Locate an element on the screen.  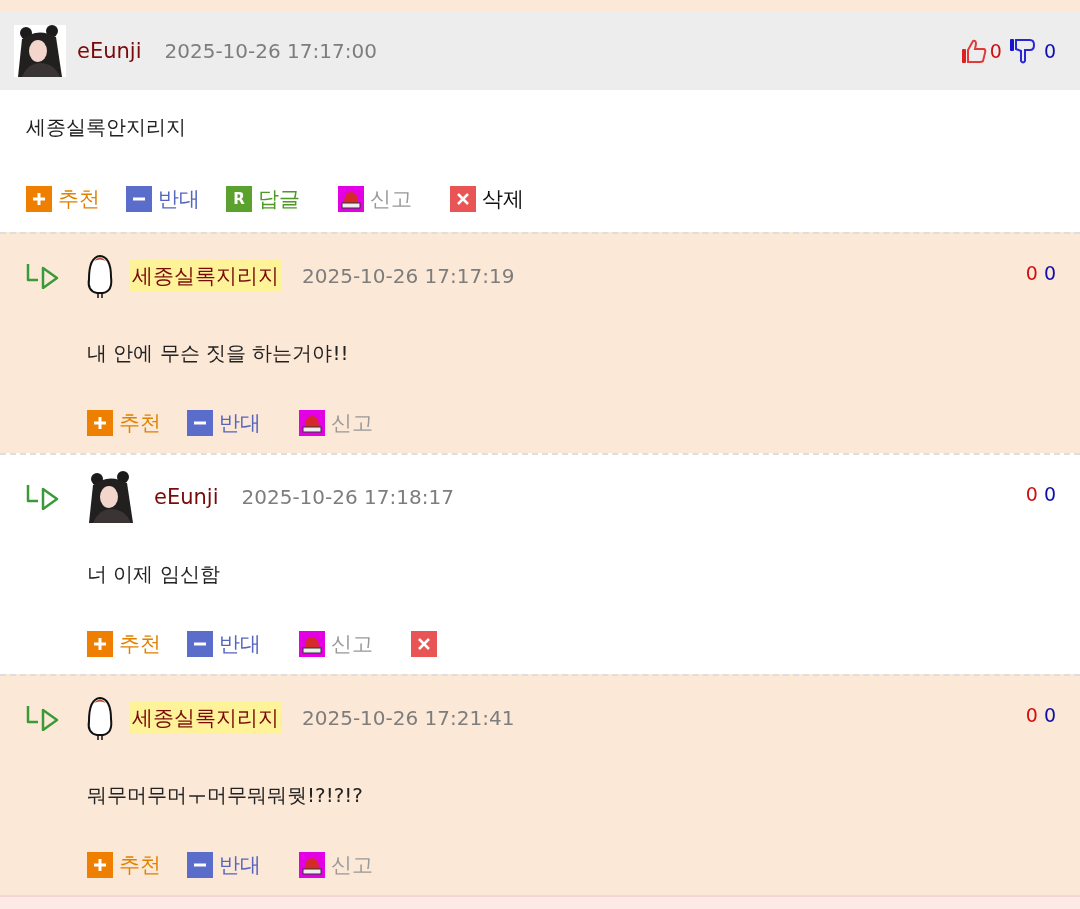
comment-text: 내 안에 무슨 짓을 하는거야!! is located at coordinates (218, 353).